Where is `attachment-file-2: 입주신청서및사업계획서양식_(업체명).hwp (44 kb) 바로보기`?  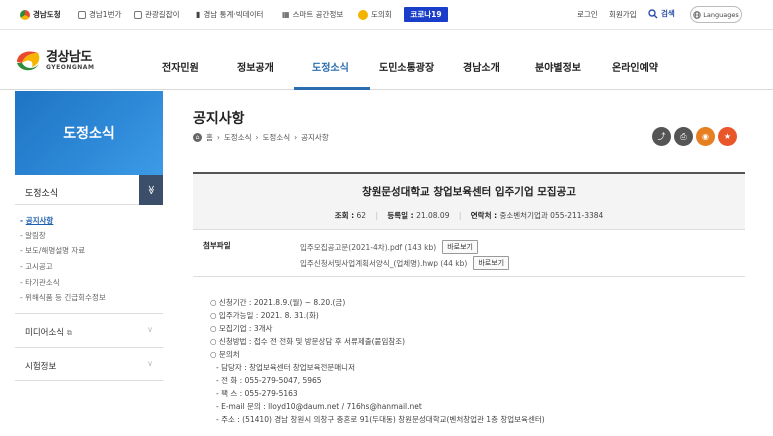
attachment-file-2: 입주신청서및사업계획서양식_(업체명).hwp (44 kb) 바로보기 is located at coordinates (405, 263).